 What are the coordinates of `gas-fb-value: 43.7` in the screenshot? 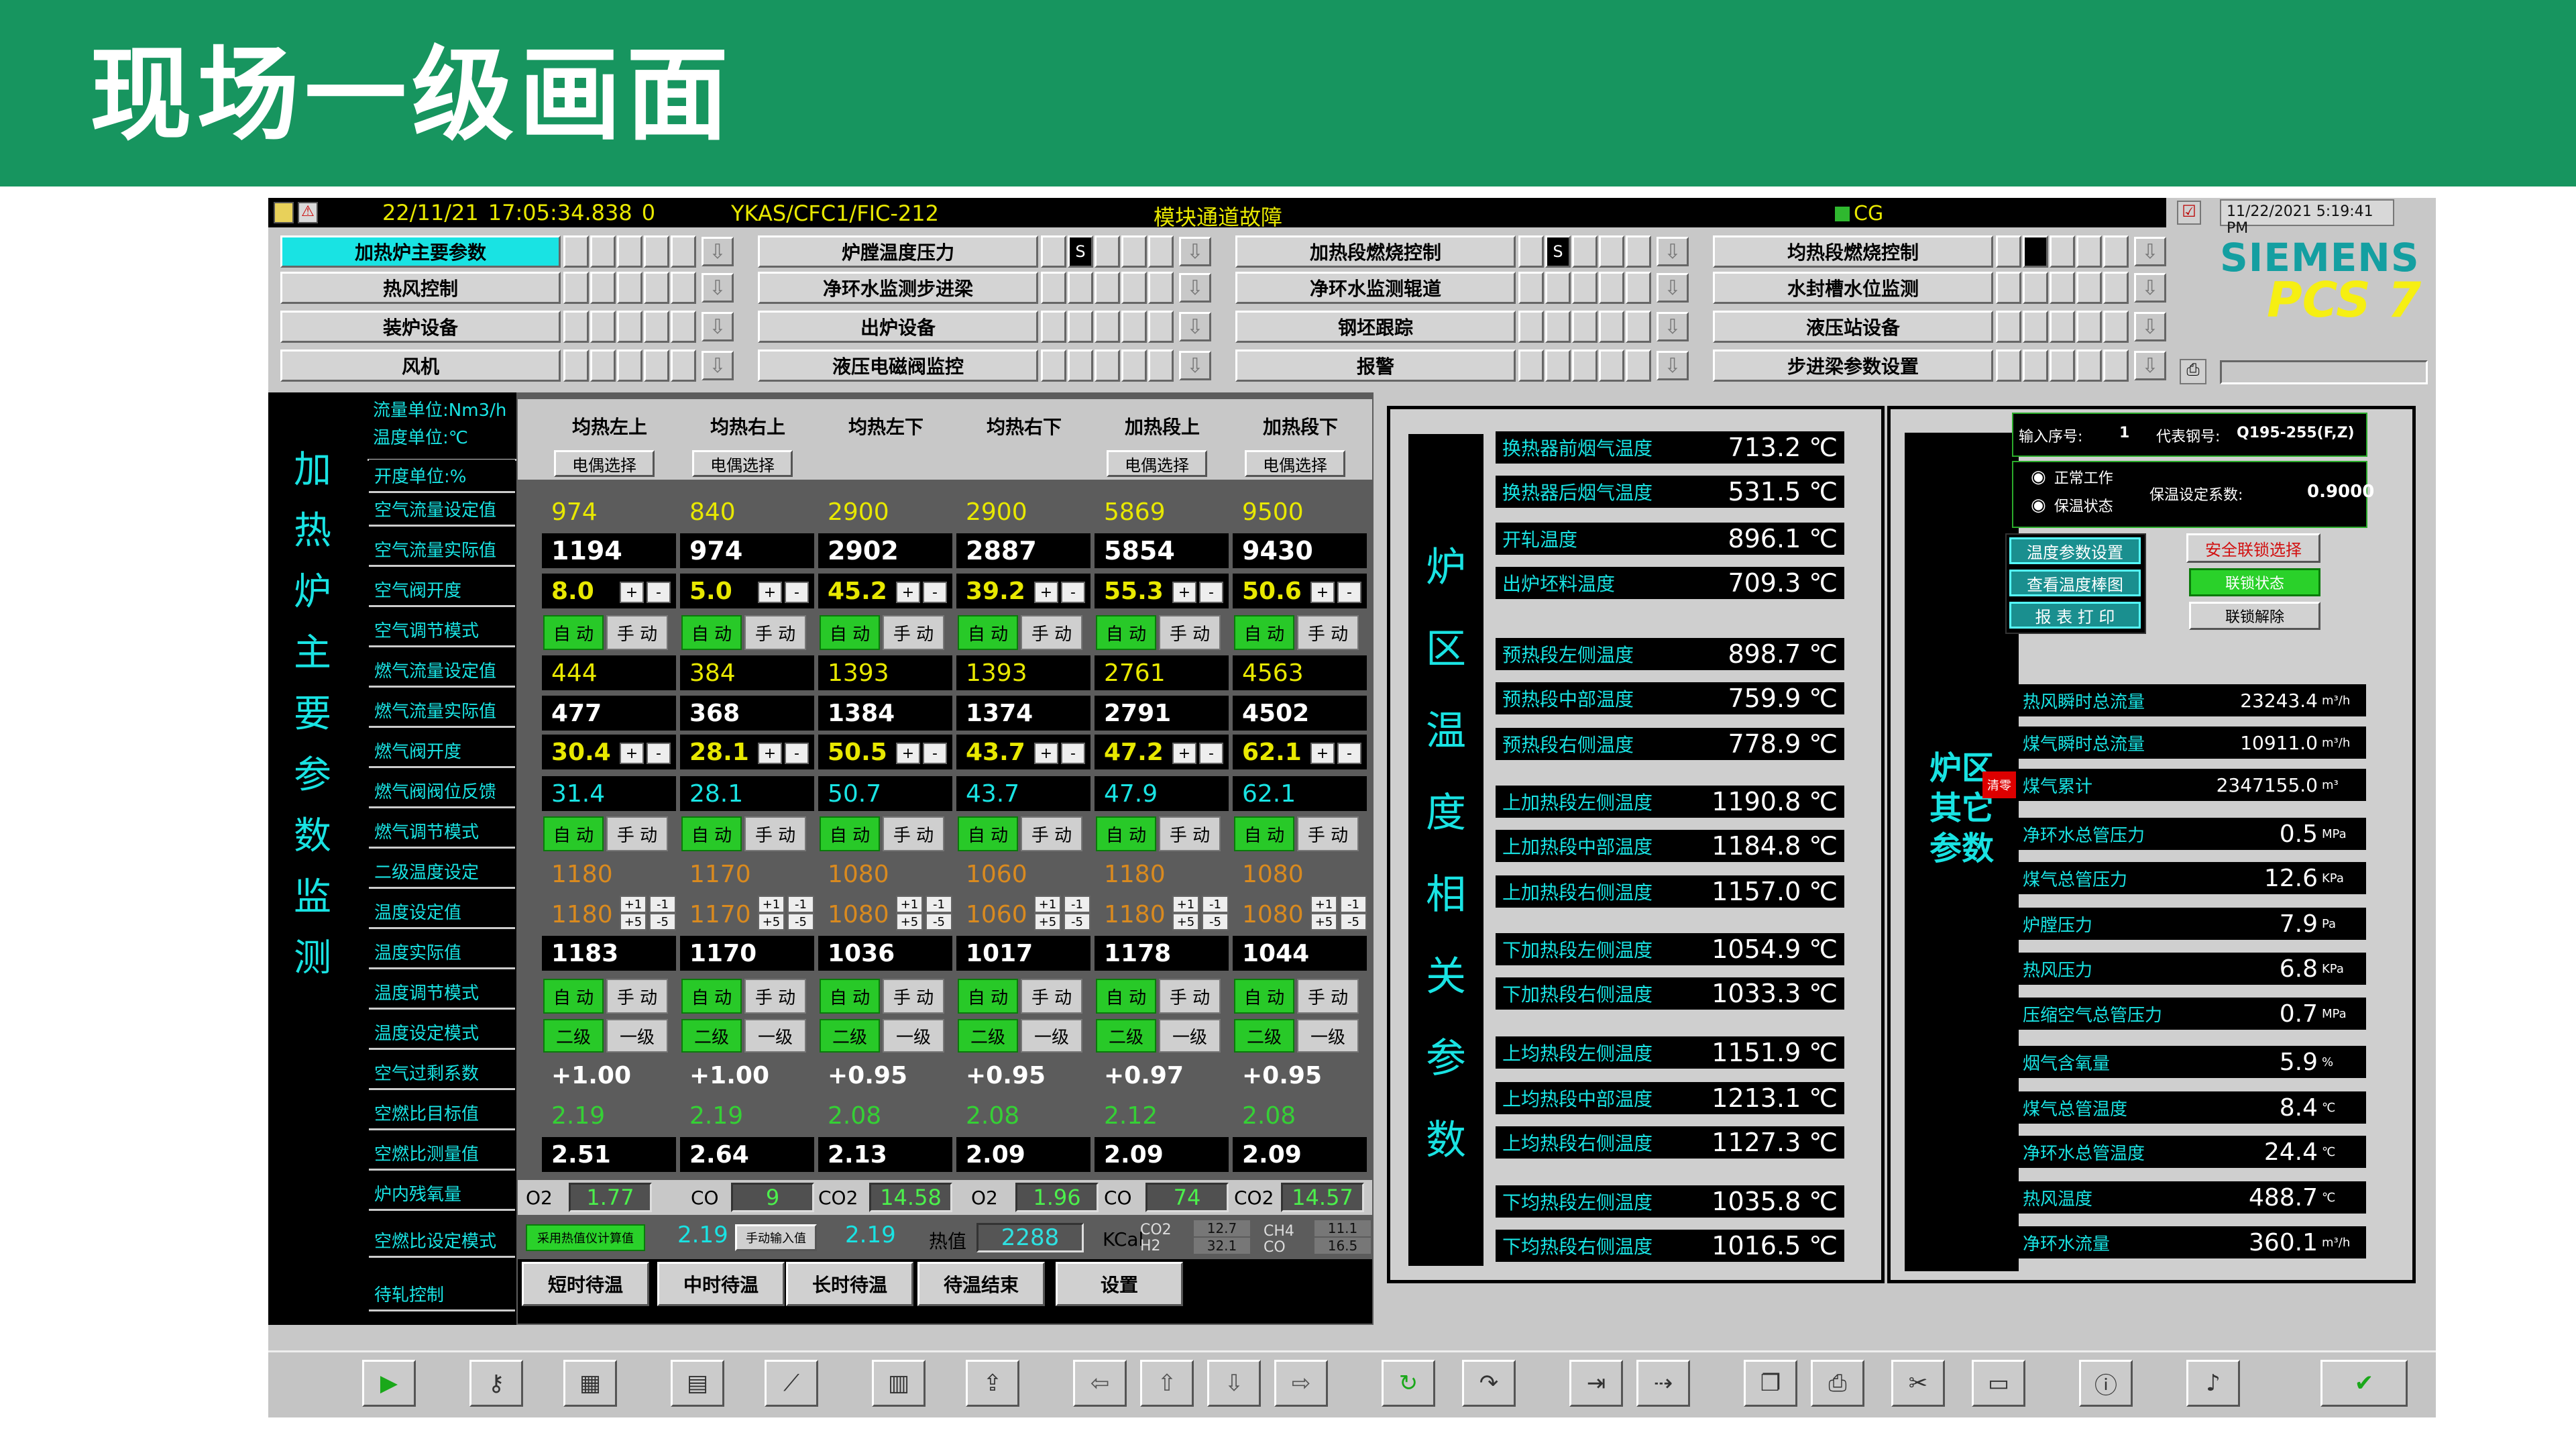 It's located at (1023, 793).